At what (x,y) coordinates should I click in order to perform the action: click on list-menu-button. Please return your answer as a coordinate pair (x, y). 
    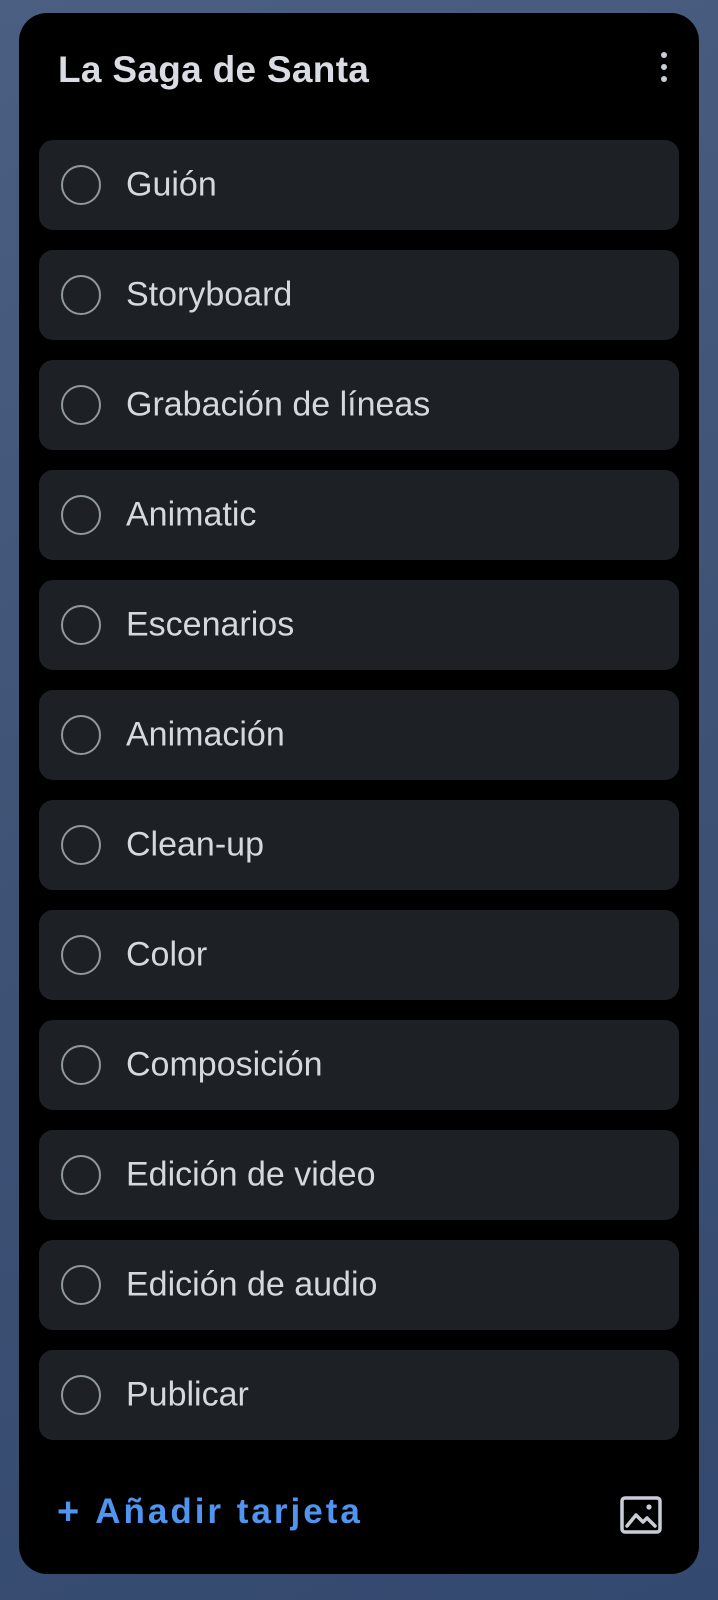
    Looking at the image, I should click on (664, 67).